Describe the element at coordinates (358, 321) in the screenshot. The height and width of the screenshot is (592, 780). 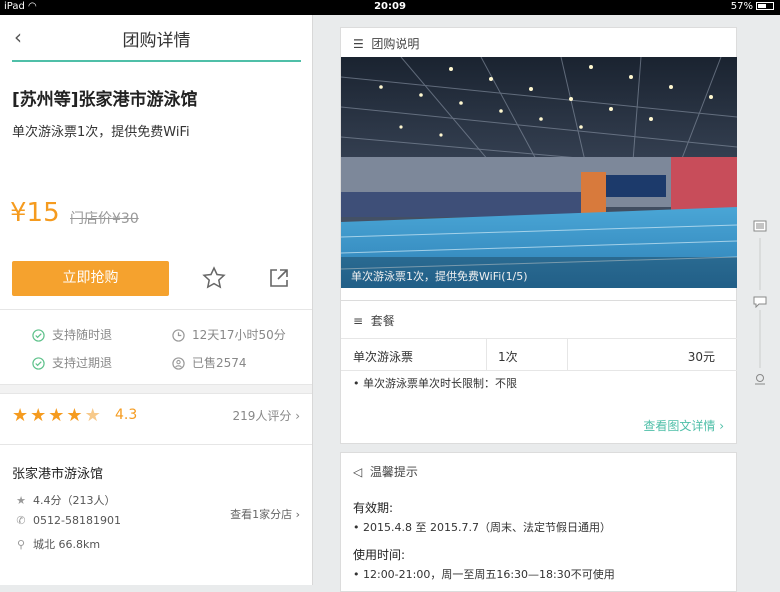
I see `list-icon: ≡` at that location.